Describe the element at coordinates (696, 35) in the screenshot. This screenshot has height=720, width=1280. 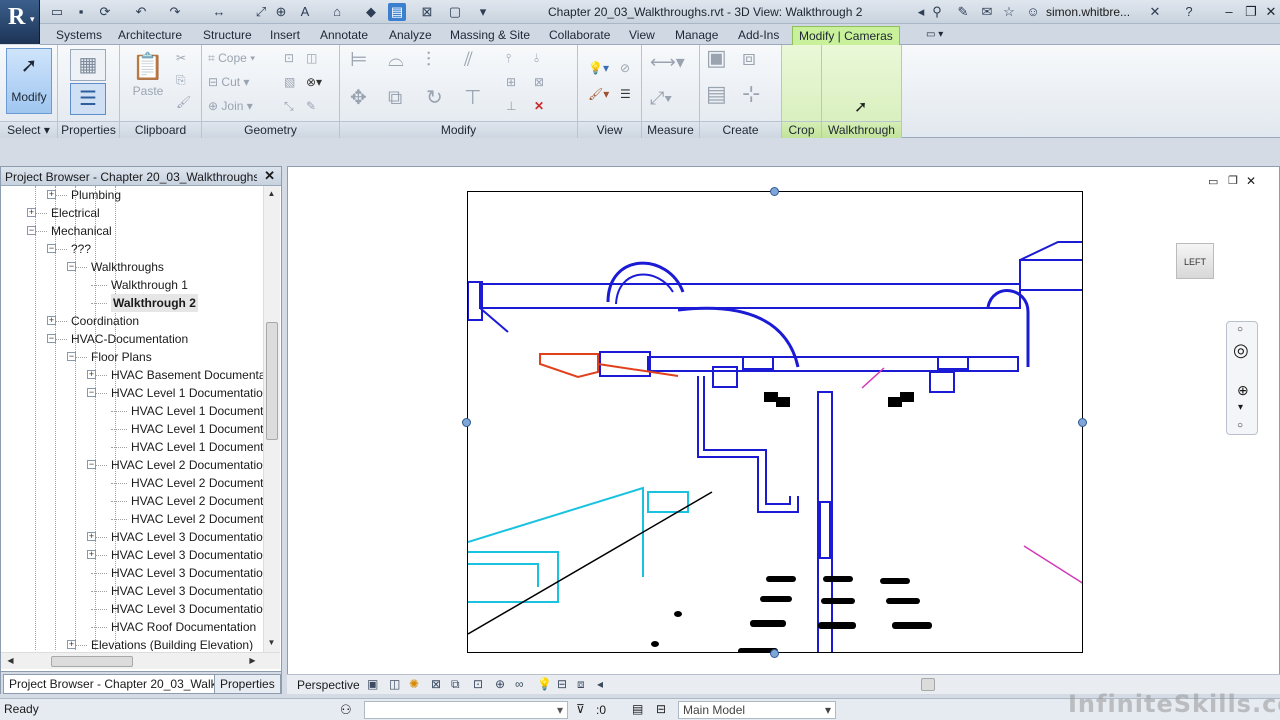
I see `tab-manage: Manage` at that location.